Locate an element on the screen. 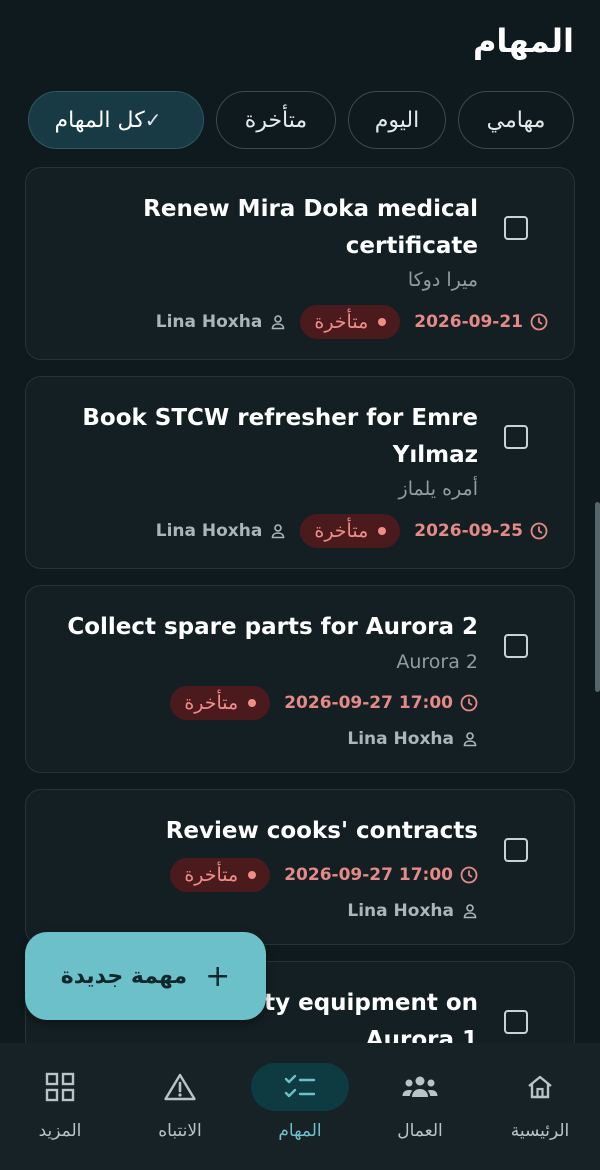 Image resolution: width=600 pixels, height=1170 pixels. task-subtitle: Aurora 2 is located at coordinates (437, 662).